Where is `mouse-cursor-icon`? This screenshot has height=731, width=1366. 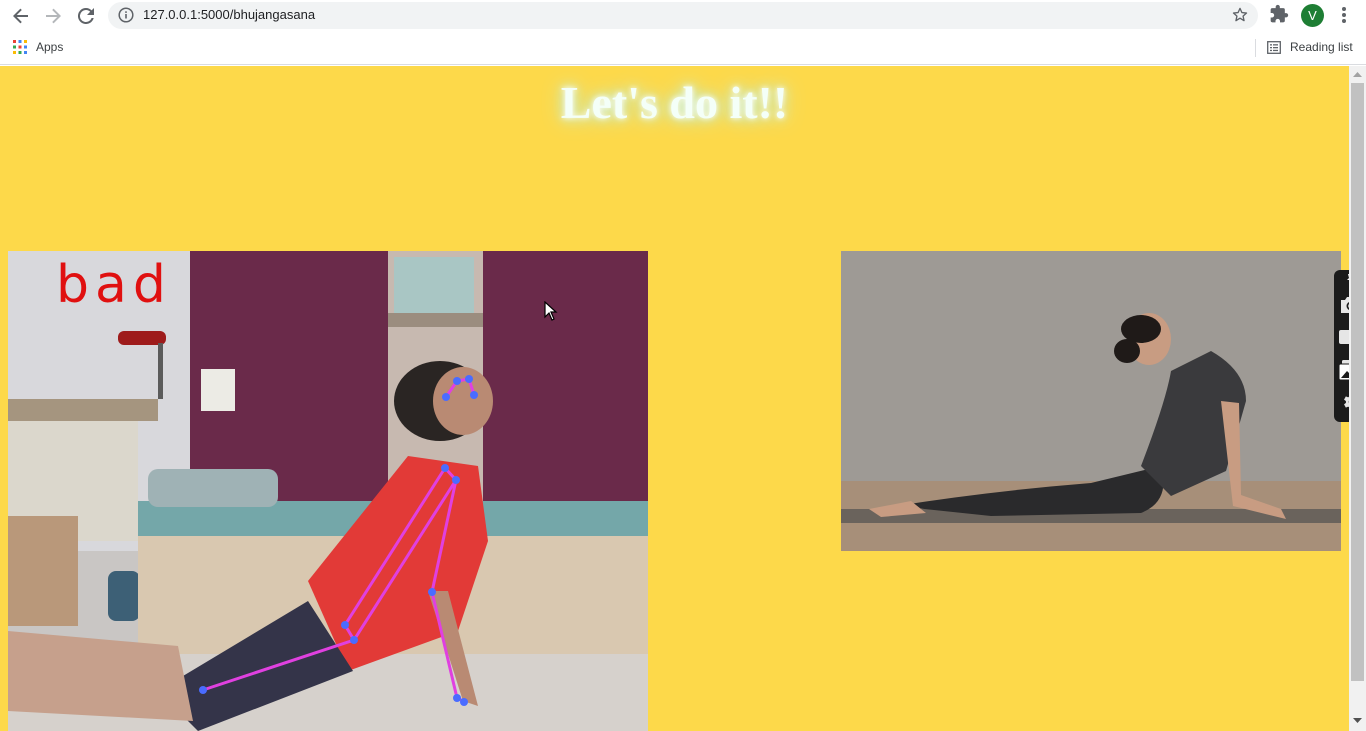
mouse-cursor-icon is located at coordinates (551, 311).